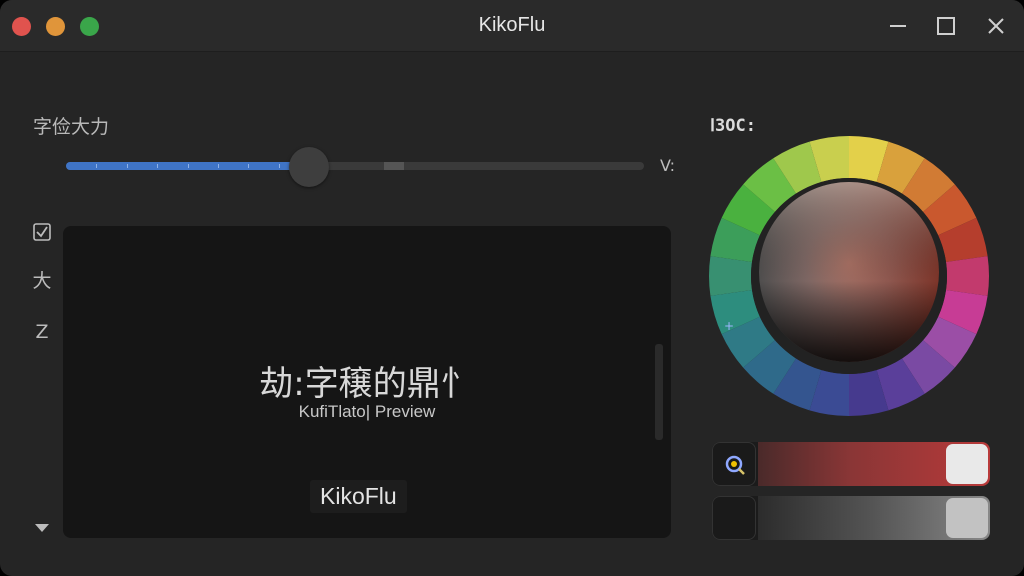 This screenshot has width=1024, height=576. What do you see at coordinates (42, 332) in the screenshot?
I see `z-tool: Z` at bounding box center [42, 332].